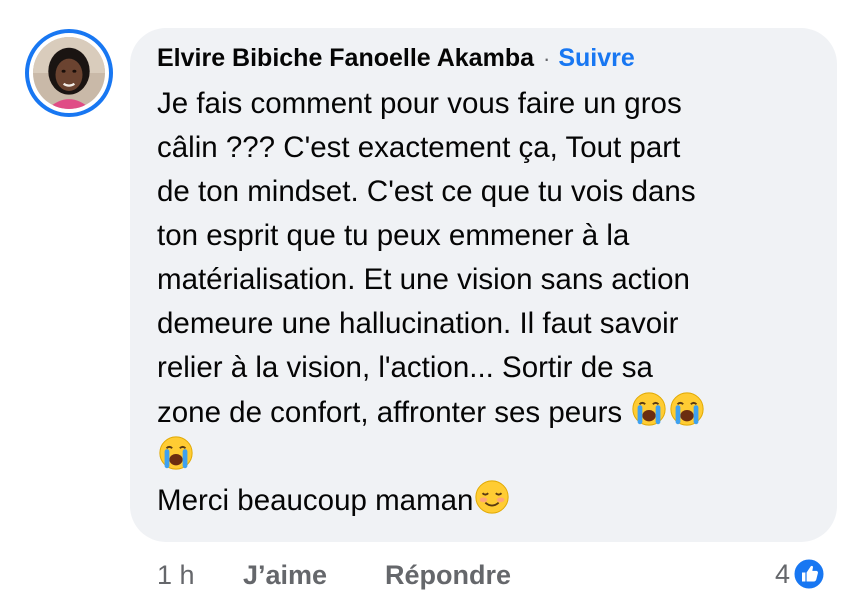 The width and height of the screenshot is (864, 593). I want to click on comment-line-with-emoji: zone de confort, affronter ses peurs, so click(483, 412).